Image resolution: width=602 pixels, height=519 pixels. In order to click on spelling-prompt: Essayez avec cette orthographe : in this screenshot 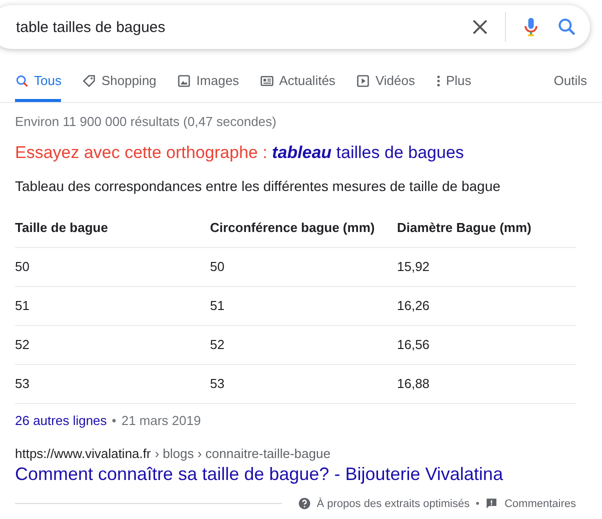, I will do `click(141, 152)`.